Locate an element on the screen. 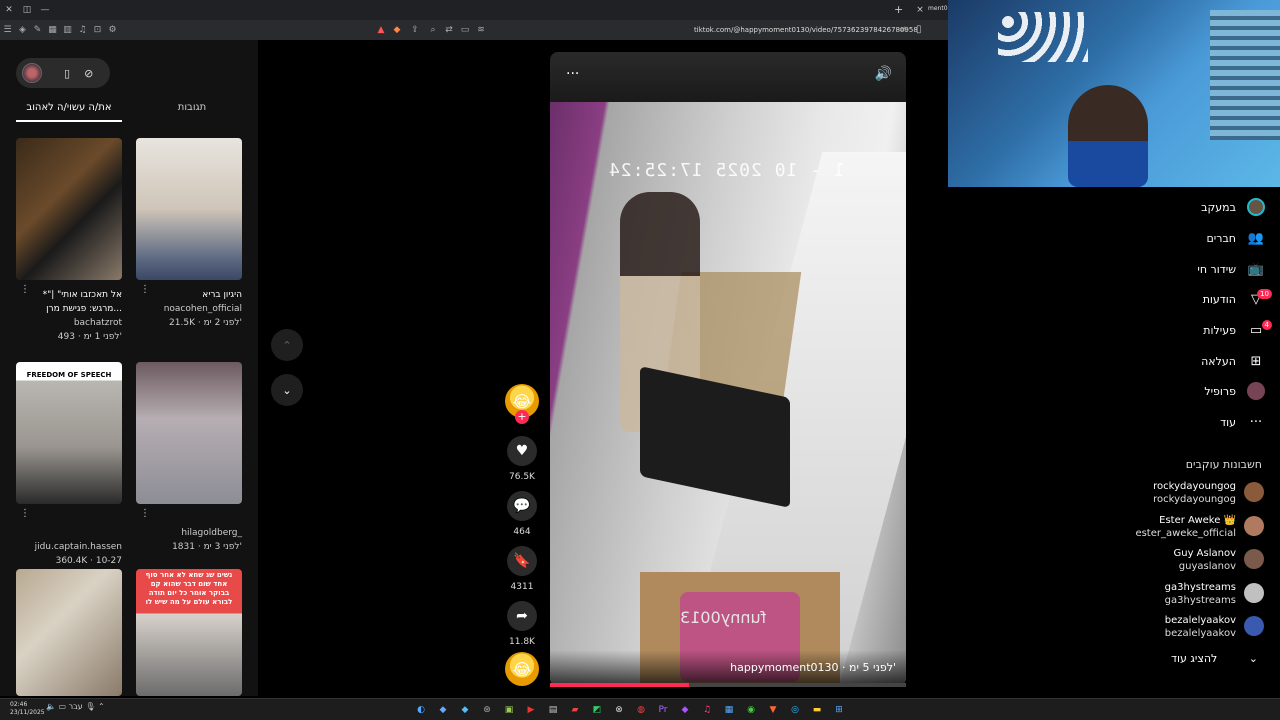 This screenshot has width=1280, height=720. extensions-icon: ⚙ is located at coordinates (112, 30).